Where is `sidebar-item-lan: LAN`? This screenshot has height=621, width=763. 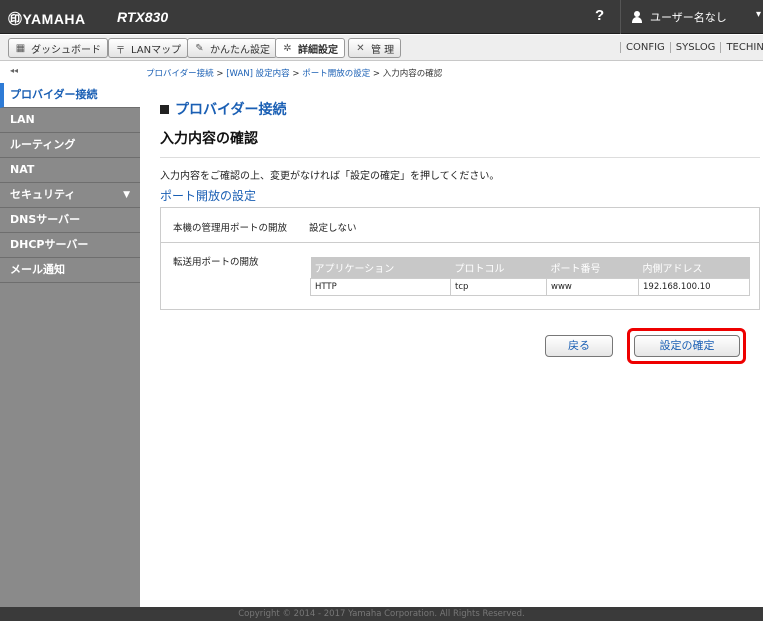
sidebar-item-lan: LAN is located at coordinates (70, 120).